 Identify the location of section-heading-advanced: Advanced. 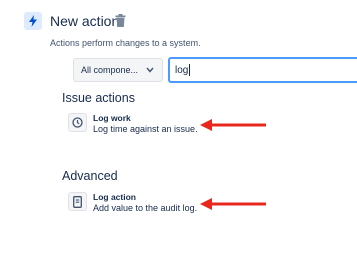
(90, 176).